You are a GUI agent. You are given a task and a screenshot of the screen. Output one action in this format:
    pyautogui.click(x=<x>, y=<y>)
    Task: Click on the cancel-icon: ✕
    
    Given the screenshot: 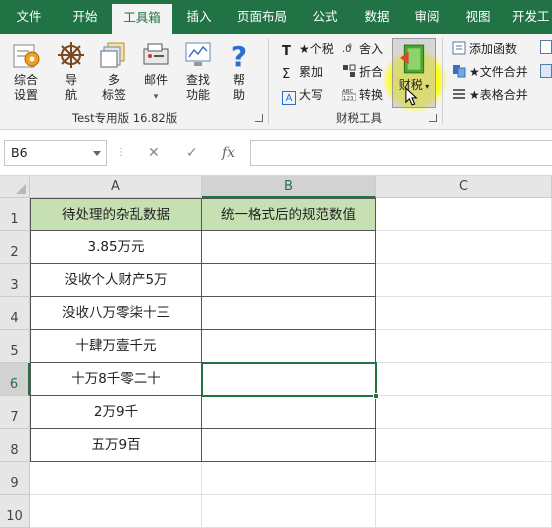 What is the action you would take?
    pyautogui.click(x=154, y=153)
    